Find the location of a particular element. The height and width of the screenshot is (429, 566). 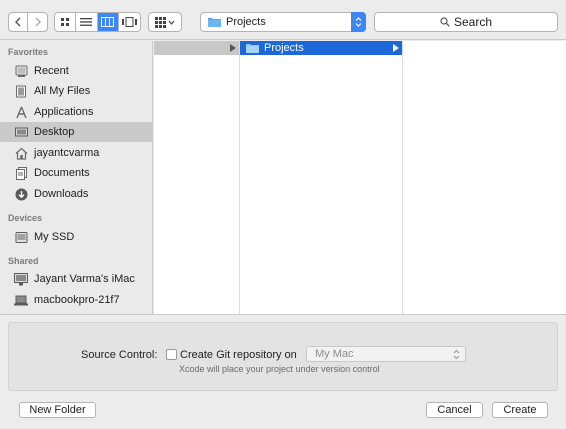

sidebar-item-documents: Documents is located at coordinates (76, 173).